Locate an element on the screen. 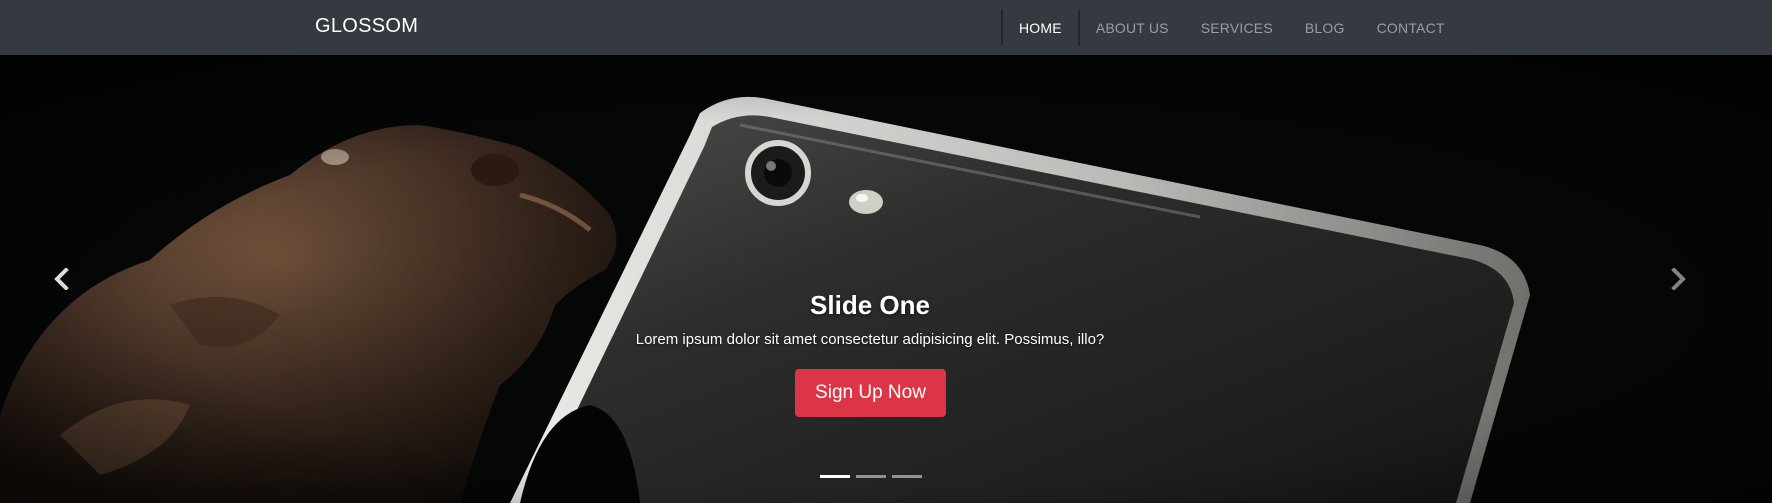 Image resolution: width=1772 pixels, height=503 pixels. nav-item-services: SERVICES is located at coordinates (1237, 27).